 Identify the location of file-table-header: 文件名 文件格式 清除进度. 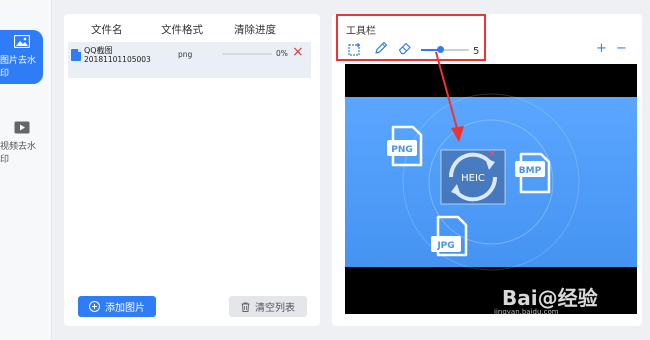
(192, 30).